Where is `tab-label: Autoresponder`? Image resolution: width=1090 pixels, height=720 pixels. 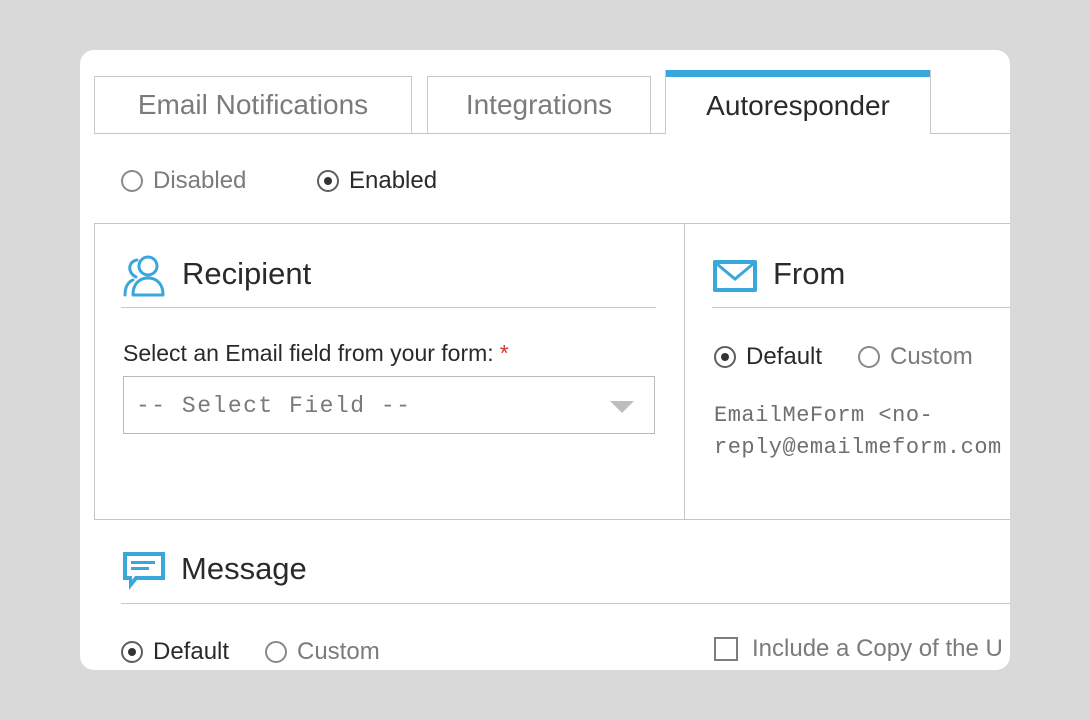 tab-label: Autoresponder is located at coordinates (798, 105).